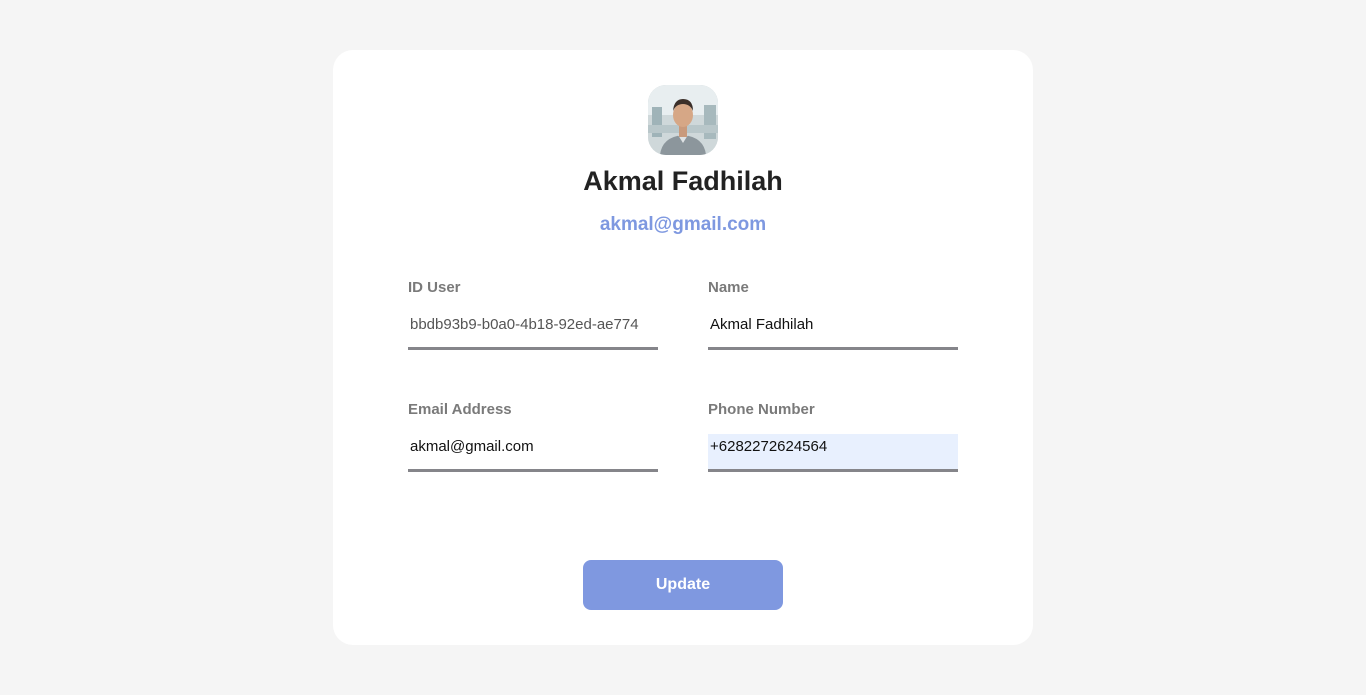 Image resolution: width=1366 pixels, height=695 pixels. I want to click on name-field-group: Name, so click(833, 314).